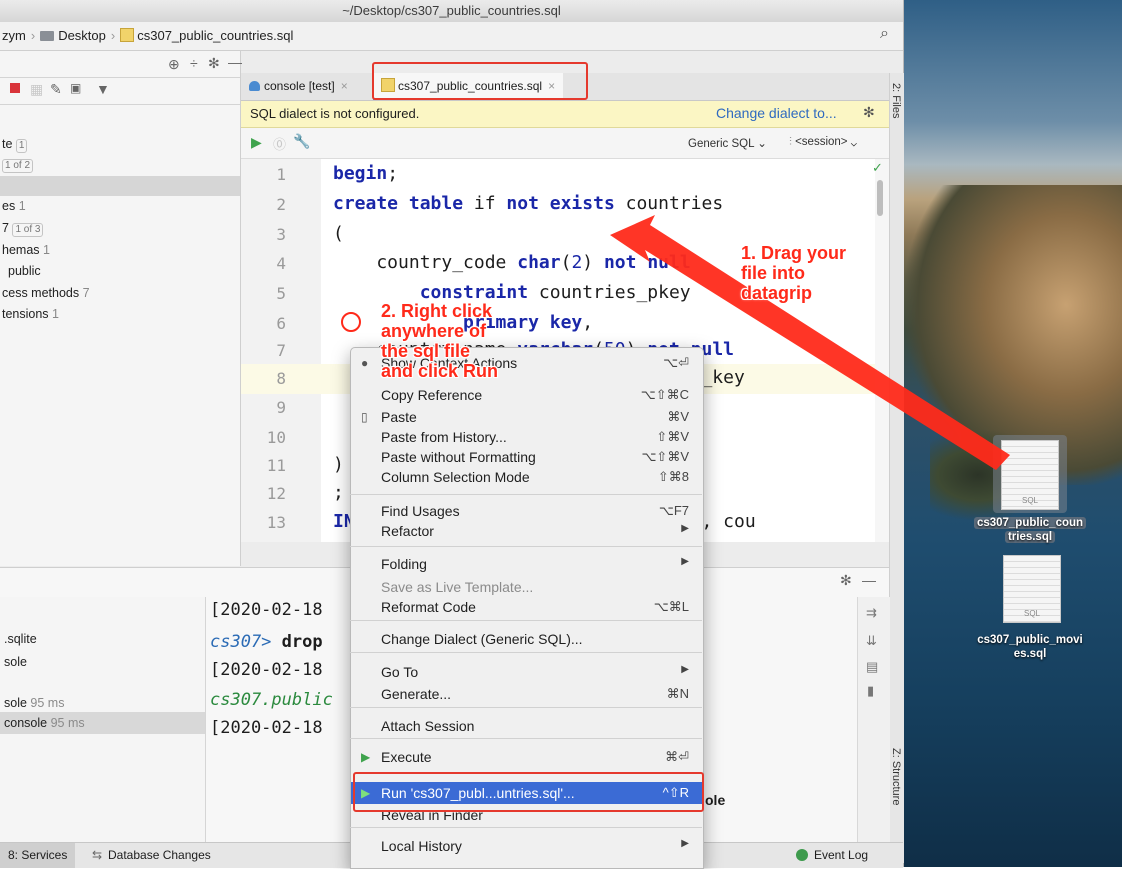 The width and height of the screenshot is (1122, 869). I want to click on annotation-step1: 1. Drag your file into datagrip, so click(794, 273).